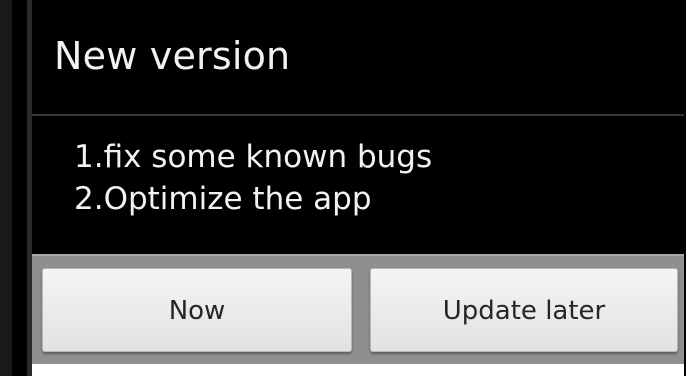 This screenshot has height=376, width=700. Describe the element at coordinates (358, 370) in the screenshot. I see `screen-backdrop-bottom` at that location.